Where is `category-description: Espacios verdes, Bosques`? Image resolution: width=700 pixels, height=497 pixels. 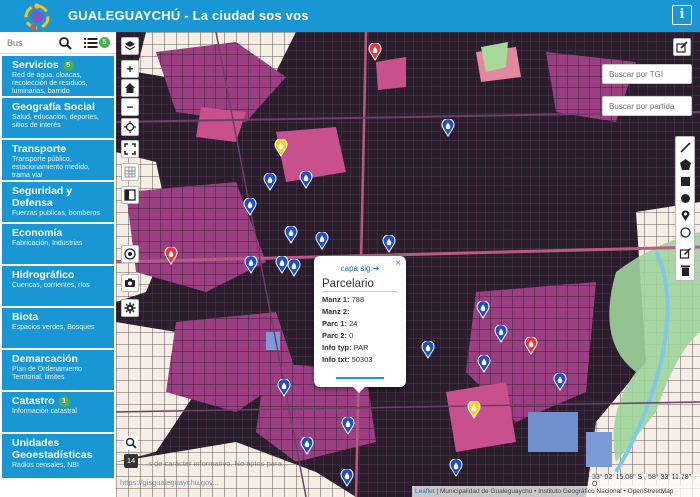 category-description: Espacios verdes, Bosques is located at coordinates (53, 327).